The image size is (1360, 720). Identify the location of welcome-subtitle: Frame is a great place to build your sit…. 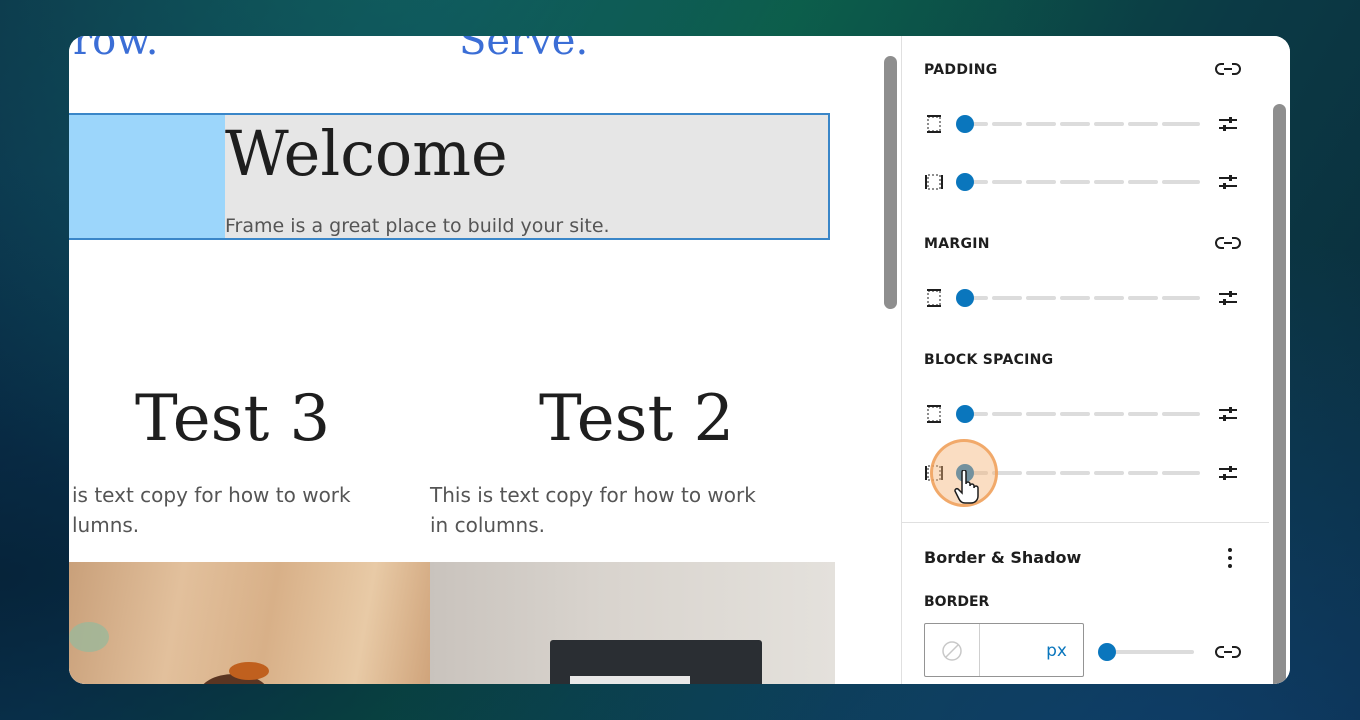
(417, 226).